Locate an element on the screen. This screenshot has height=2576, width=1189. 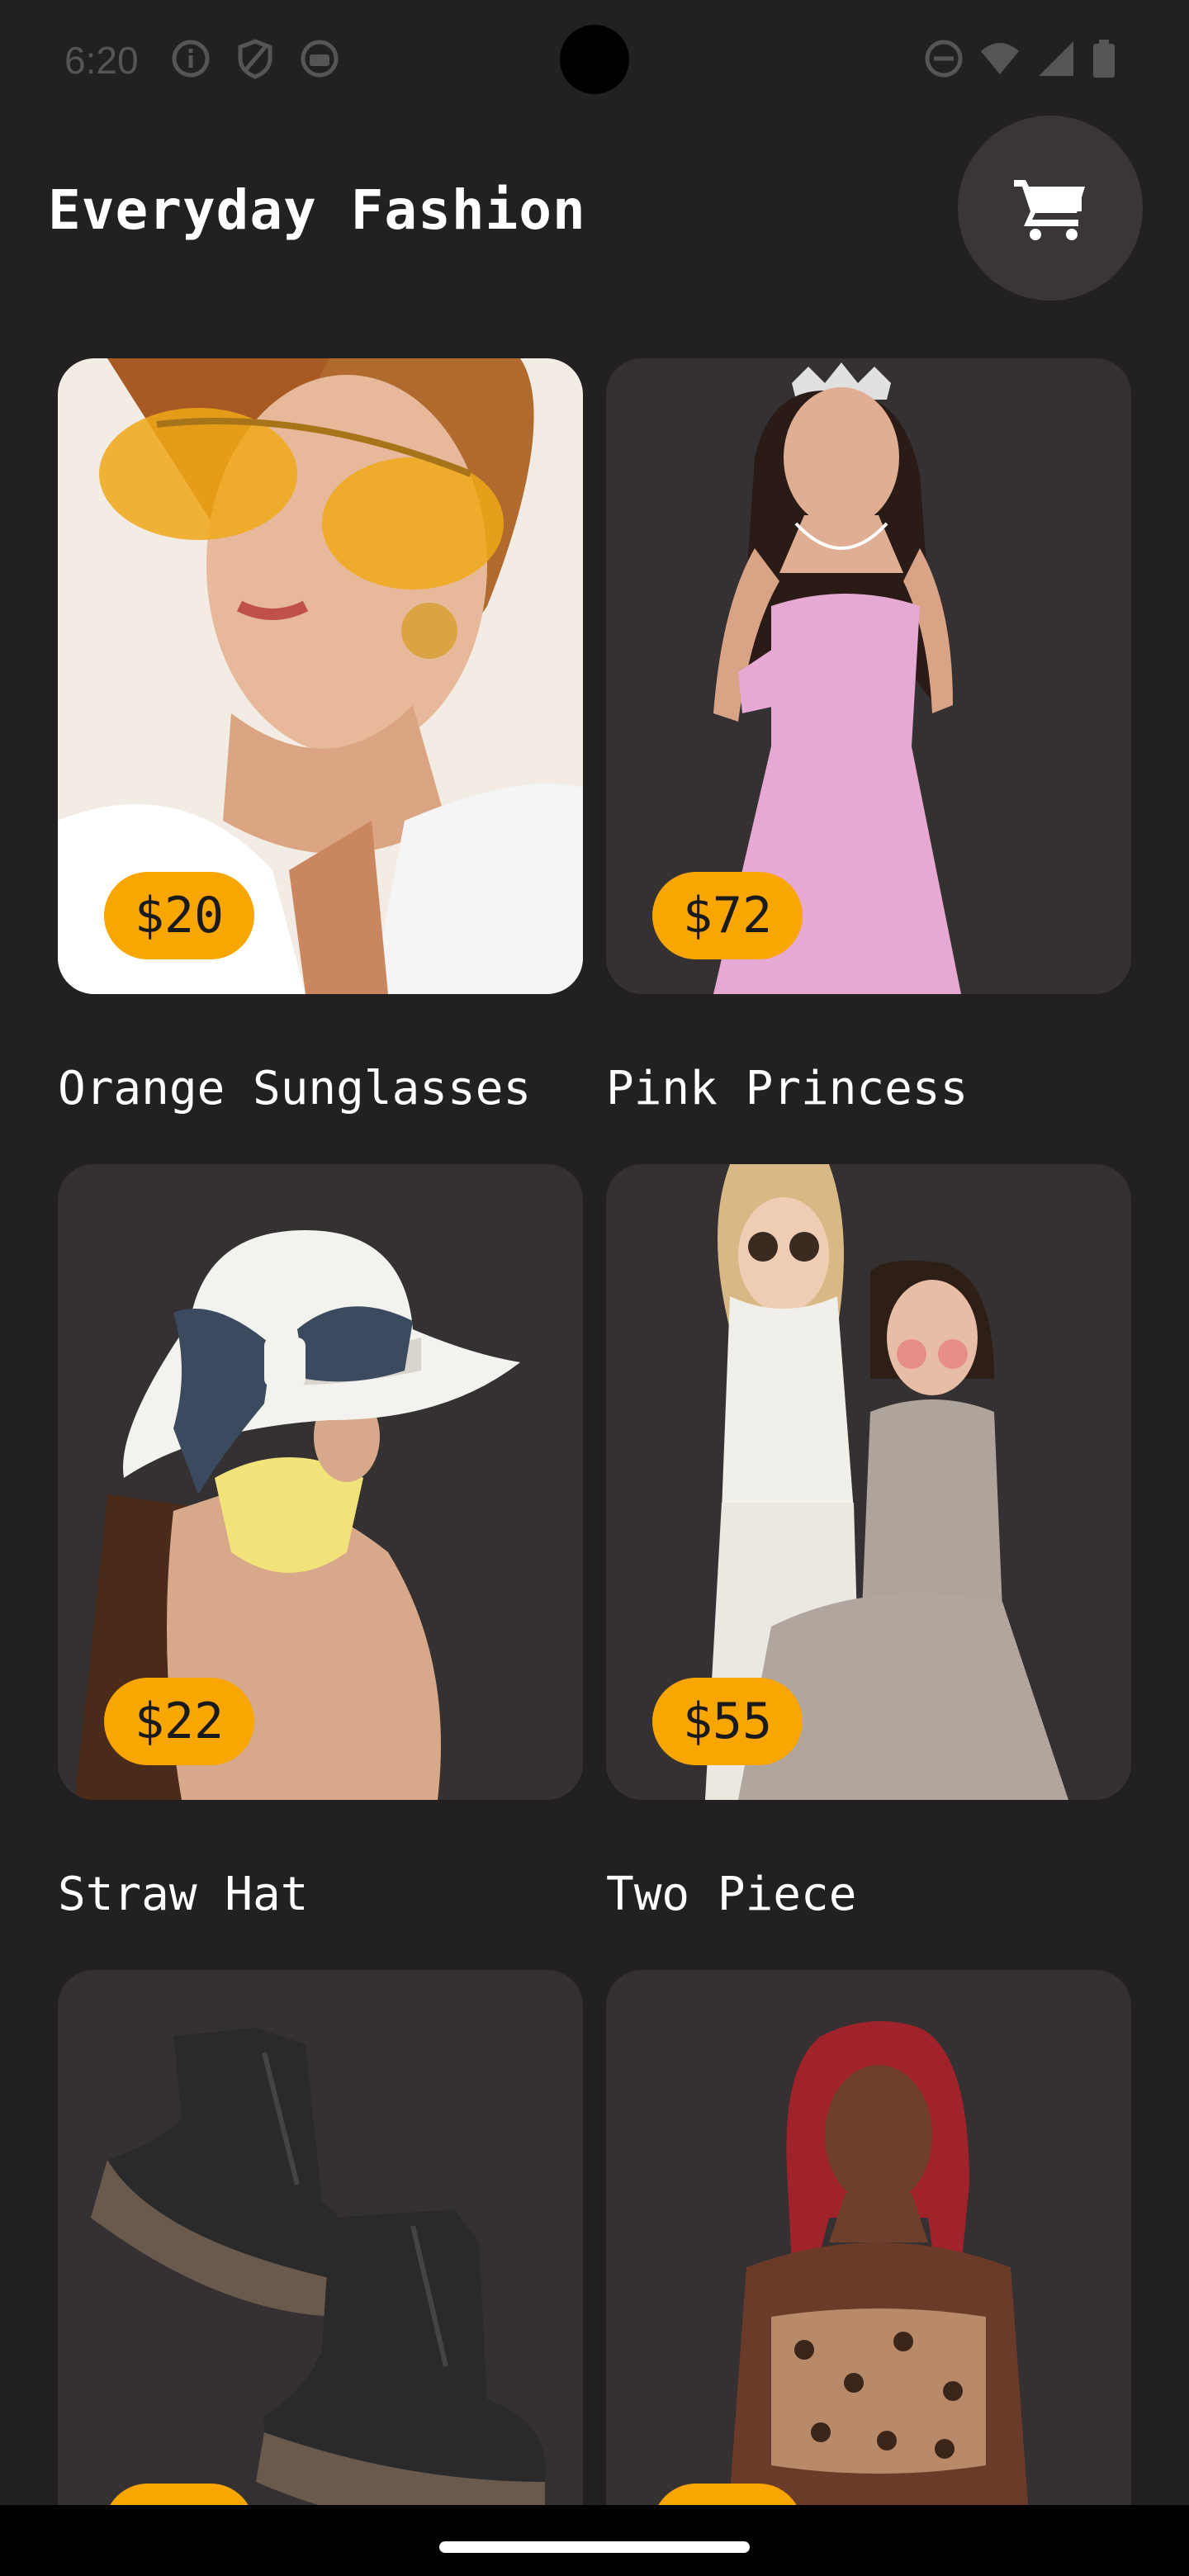
price-badge: $22 is located at coordinates (179, 1721).